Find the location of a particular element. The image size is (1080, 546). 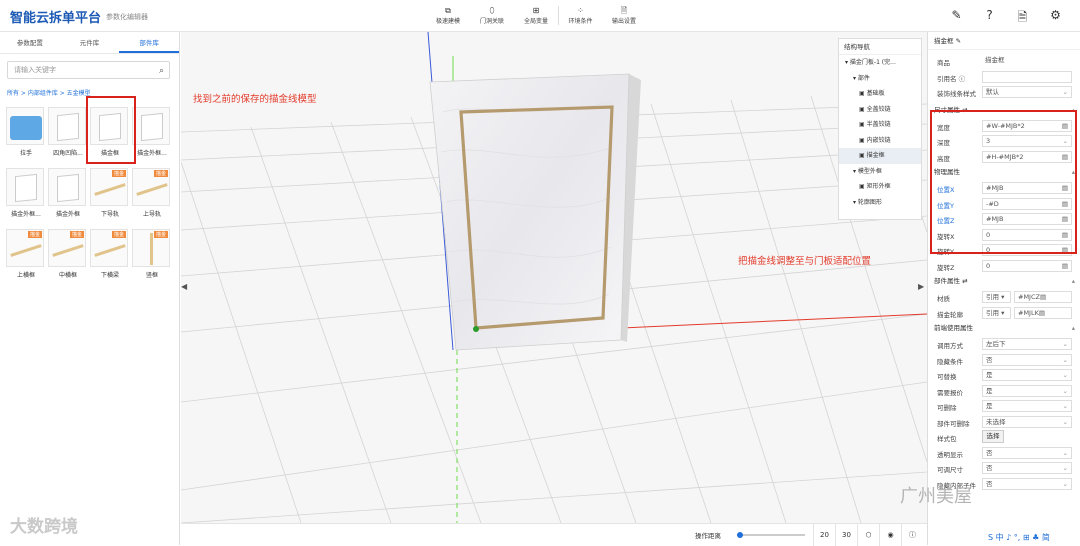

nav-item: ▣ 矩形外框 is located at coordinates (880, 187).